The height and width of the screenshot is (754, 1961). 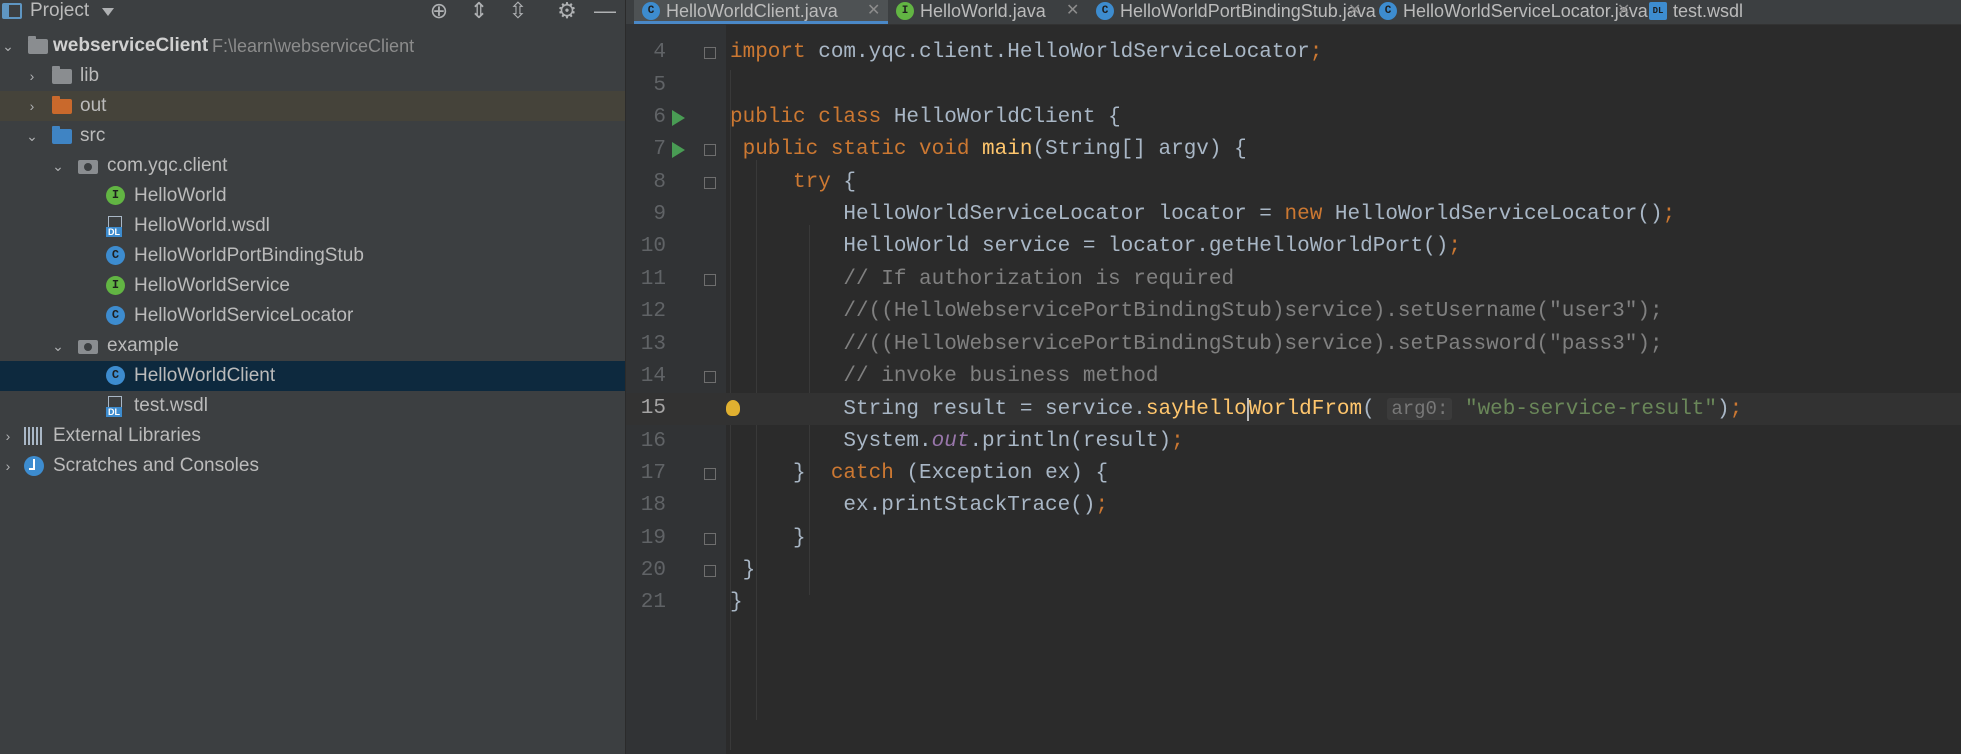 I want to click on gear-icon: ⚙, so click(x=567, y=11).